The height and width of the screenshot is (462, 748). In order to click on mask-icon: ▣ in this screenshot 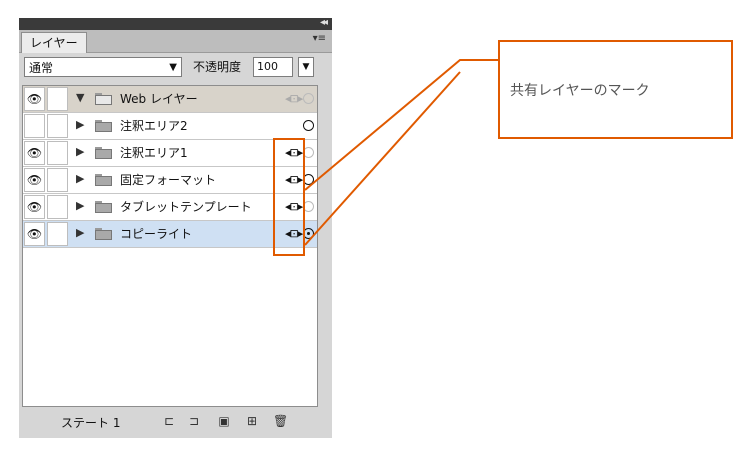, I will do `click(224, 421)`.